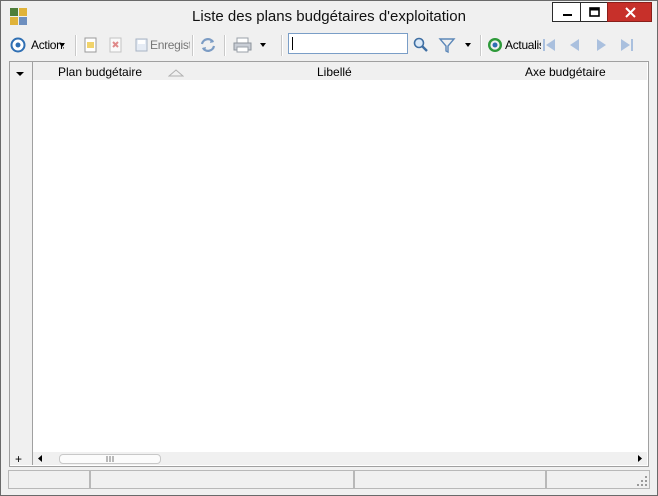  What do you see at coordinates (566, 12) in the screenshot?
I see `minimize-button` at bounding box center [566, 12].